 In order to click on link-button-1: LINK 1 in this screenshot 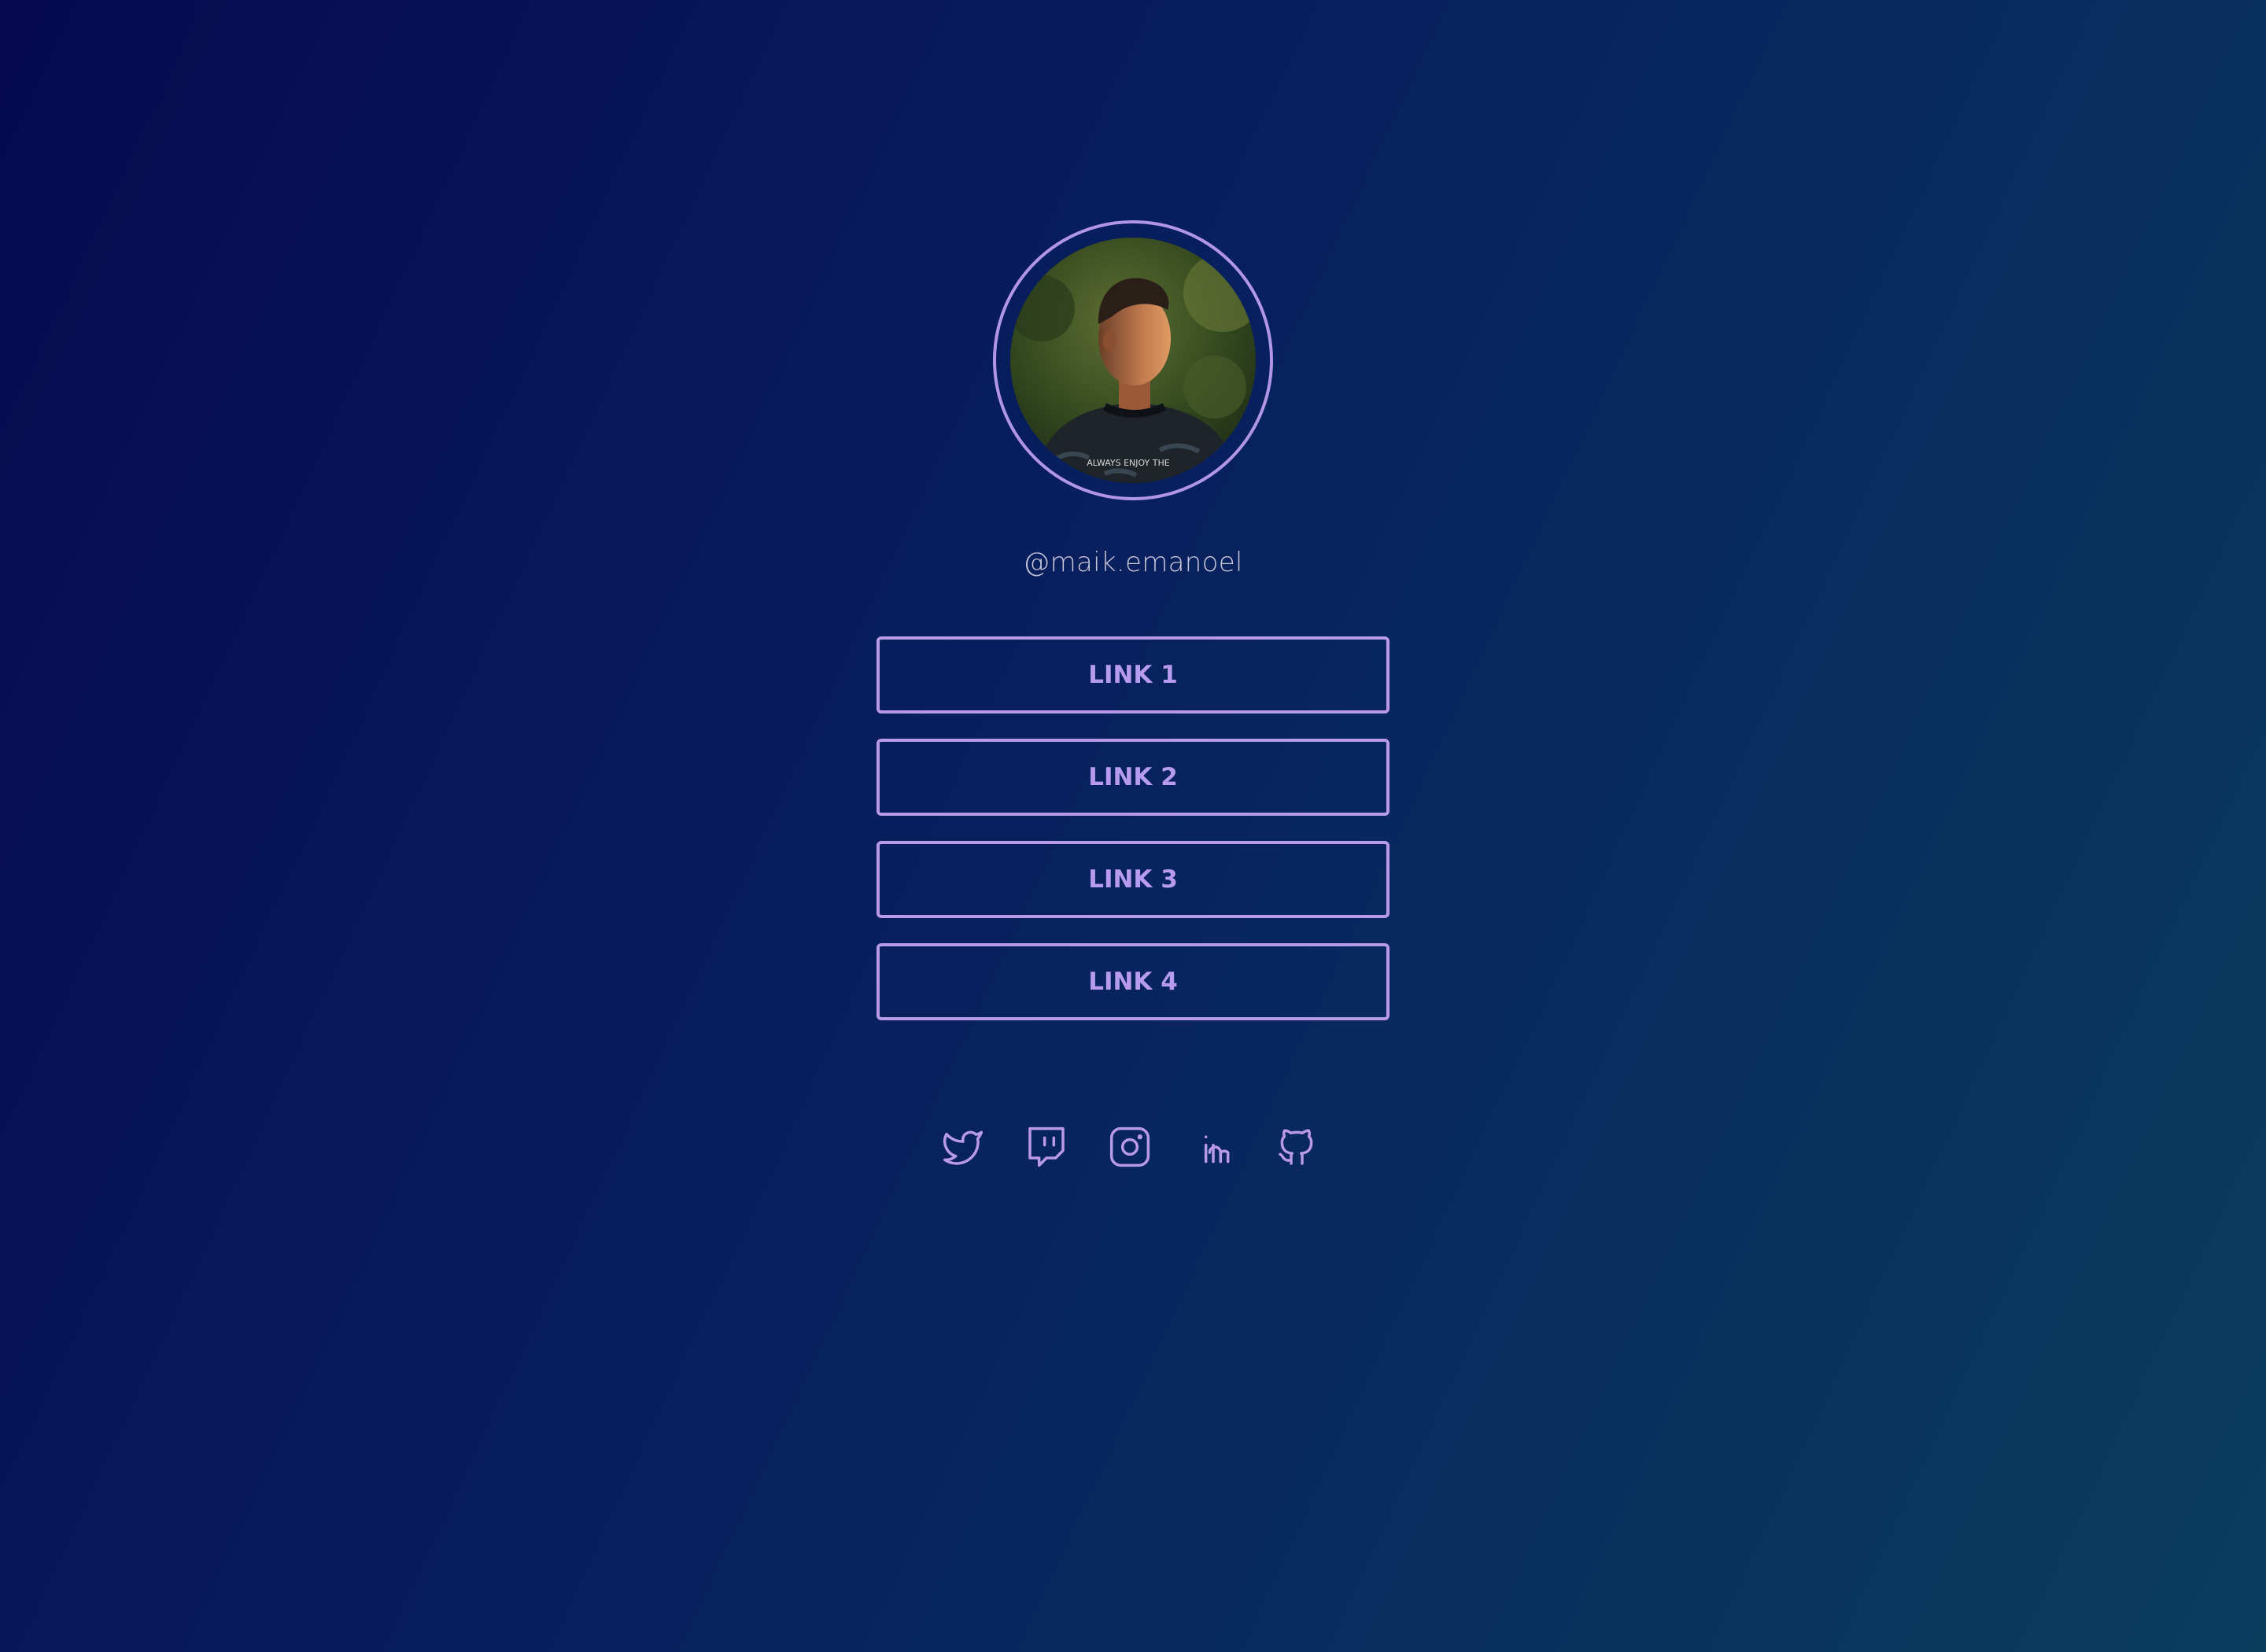, I will do `click(1133, 675)`.